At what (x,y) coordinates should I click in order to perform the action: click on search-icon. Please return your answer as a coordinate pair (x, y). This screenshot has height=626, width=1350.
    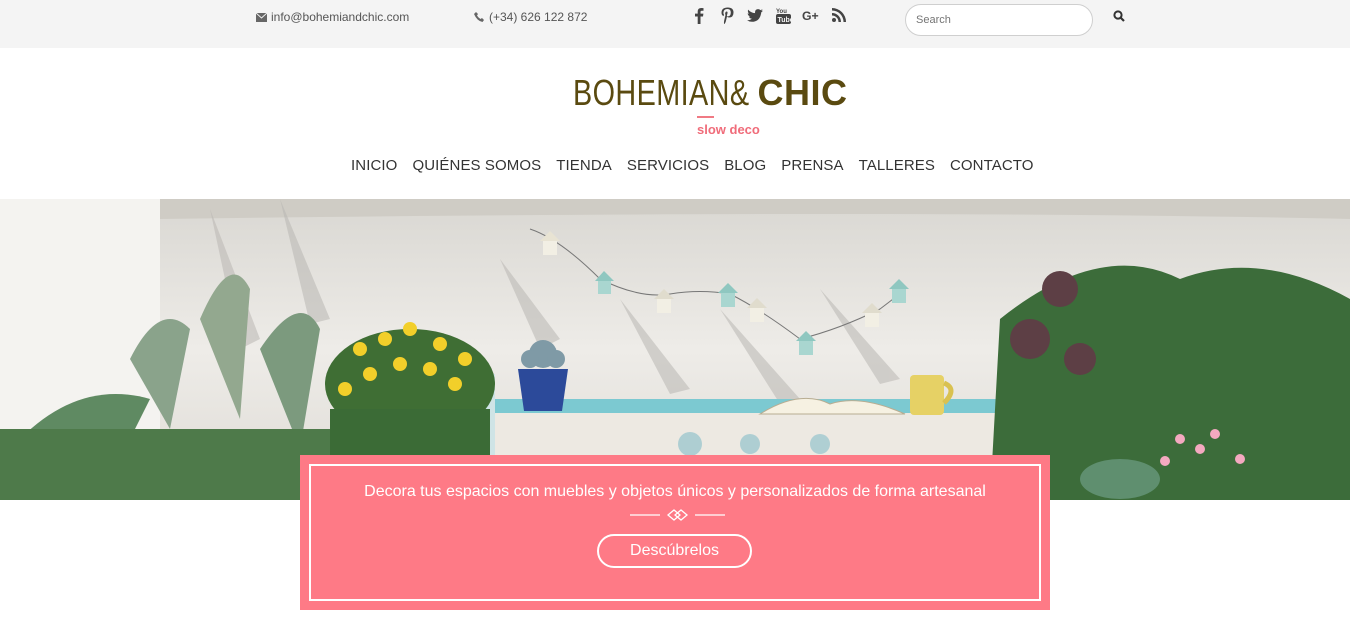
    Looking at the image, I should click on (1119, 18).